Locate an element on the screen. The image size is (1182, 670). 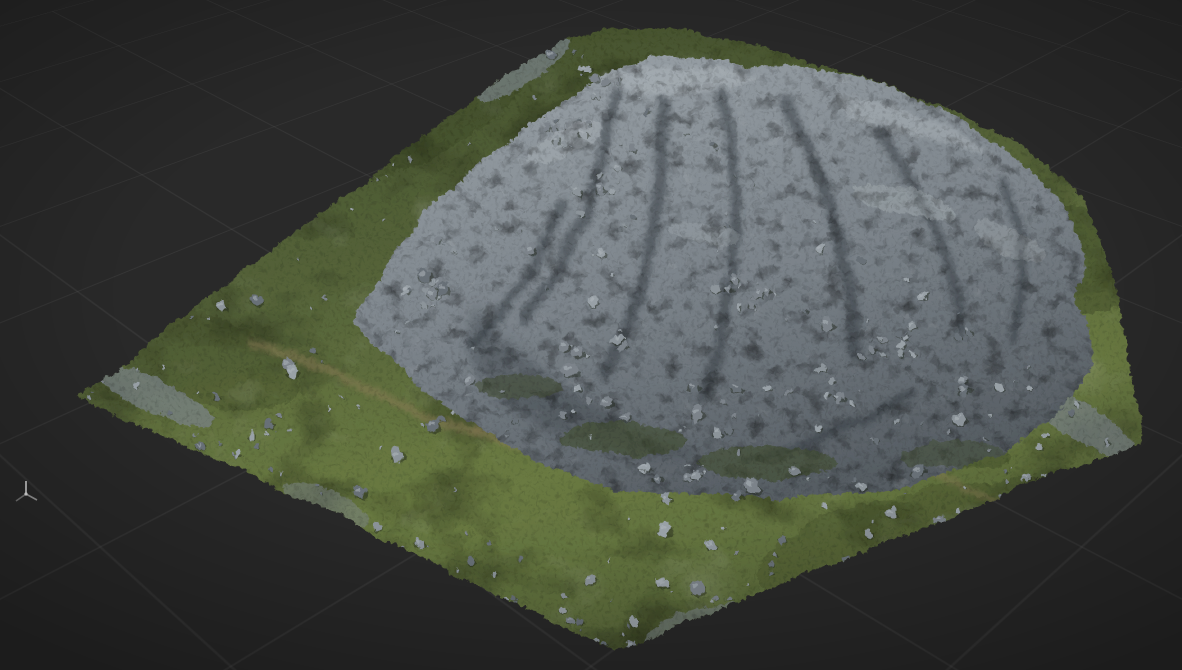
axis-gizmo-icon is located at coordinates (26, 491).